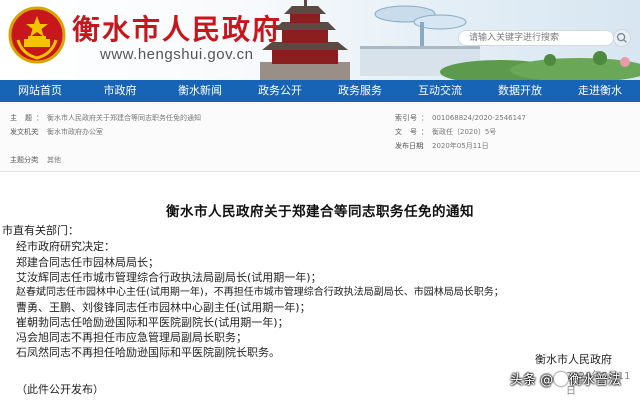 Image resolution: width=640 pixels, height=401 pixels. I want to click on search-input: 请输入关键字进行搜索, so click(536, 38).